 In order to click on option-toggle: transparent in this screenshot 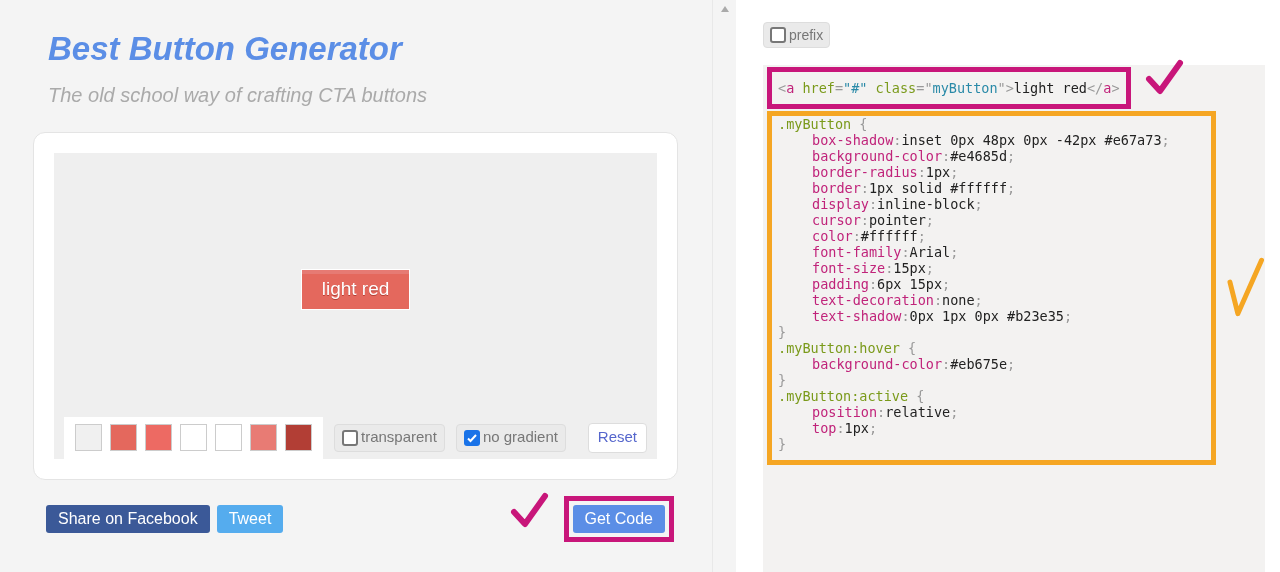, I will do `click(389, 437)`.